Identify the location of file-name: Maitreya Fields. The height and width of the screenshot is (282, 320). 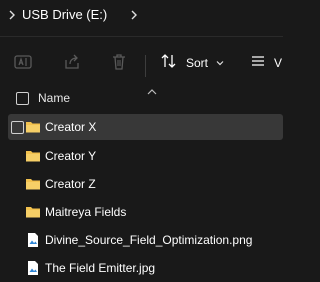
(86, 212).